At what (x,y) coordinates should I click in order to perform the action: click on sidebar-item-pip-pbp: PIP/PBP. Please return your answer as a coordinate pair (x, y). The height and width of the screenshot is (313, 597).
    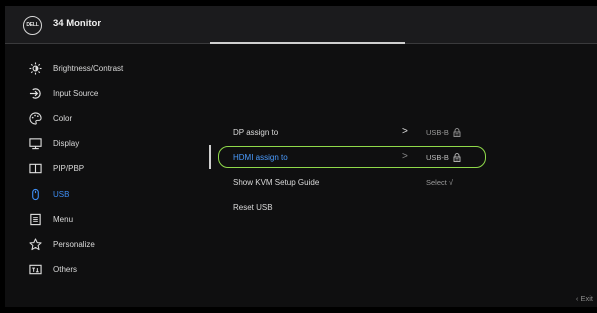
    Looking at the image, I should click on (105, 168).